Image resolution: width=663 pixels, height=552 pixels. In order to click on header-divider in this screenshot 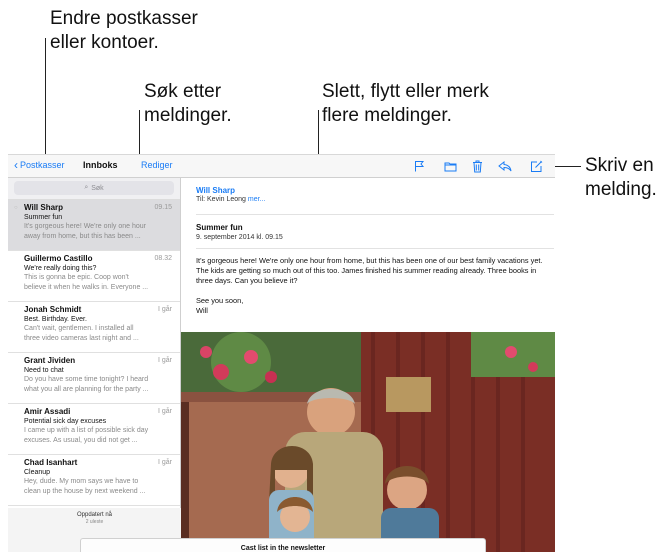, I will do `click(375, 214)`.